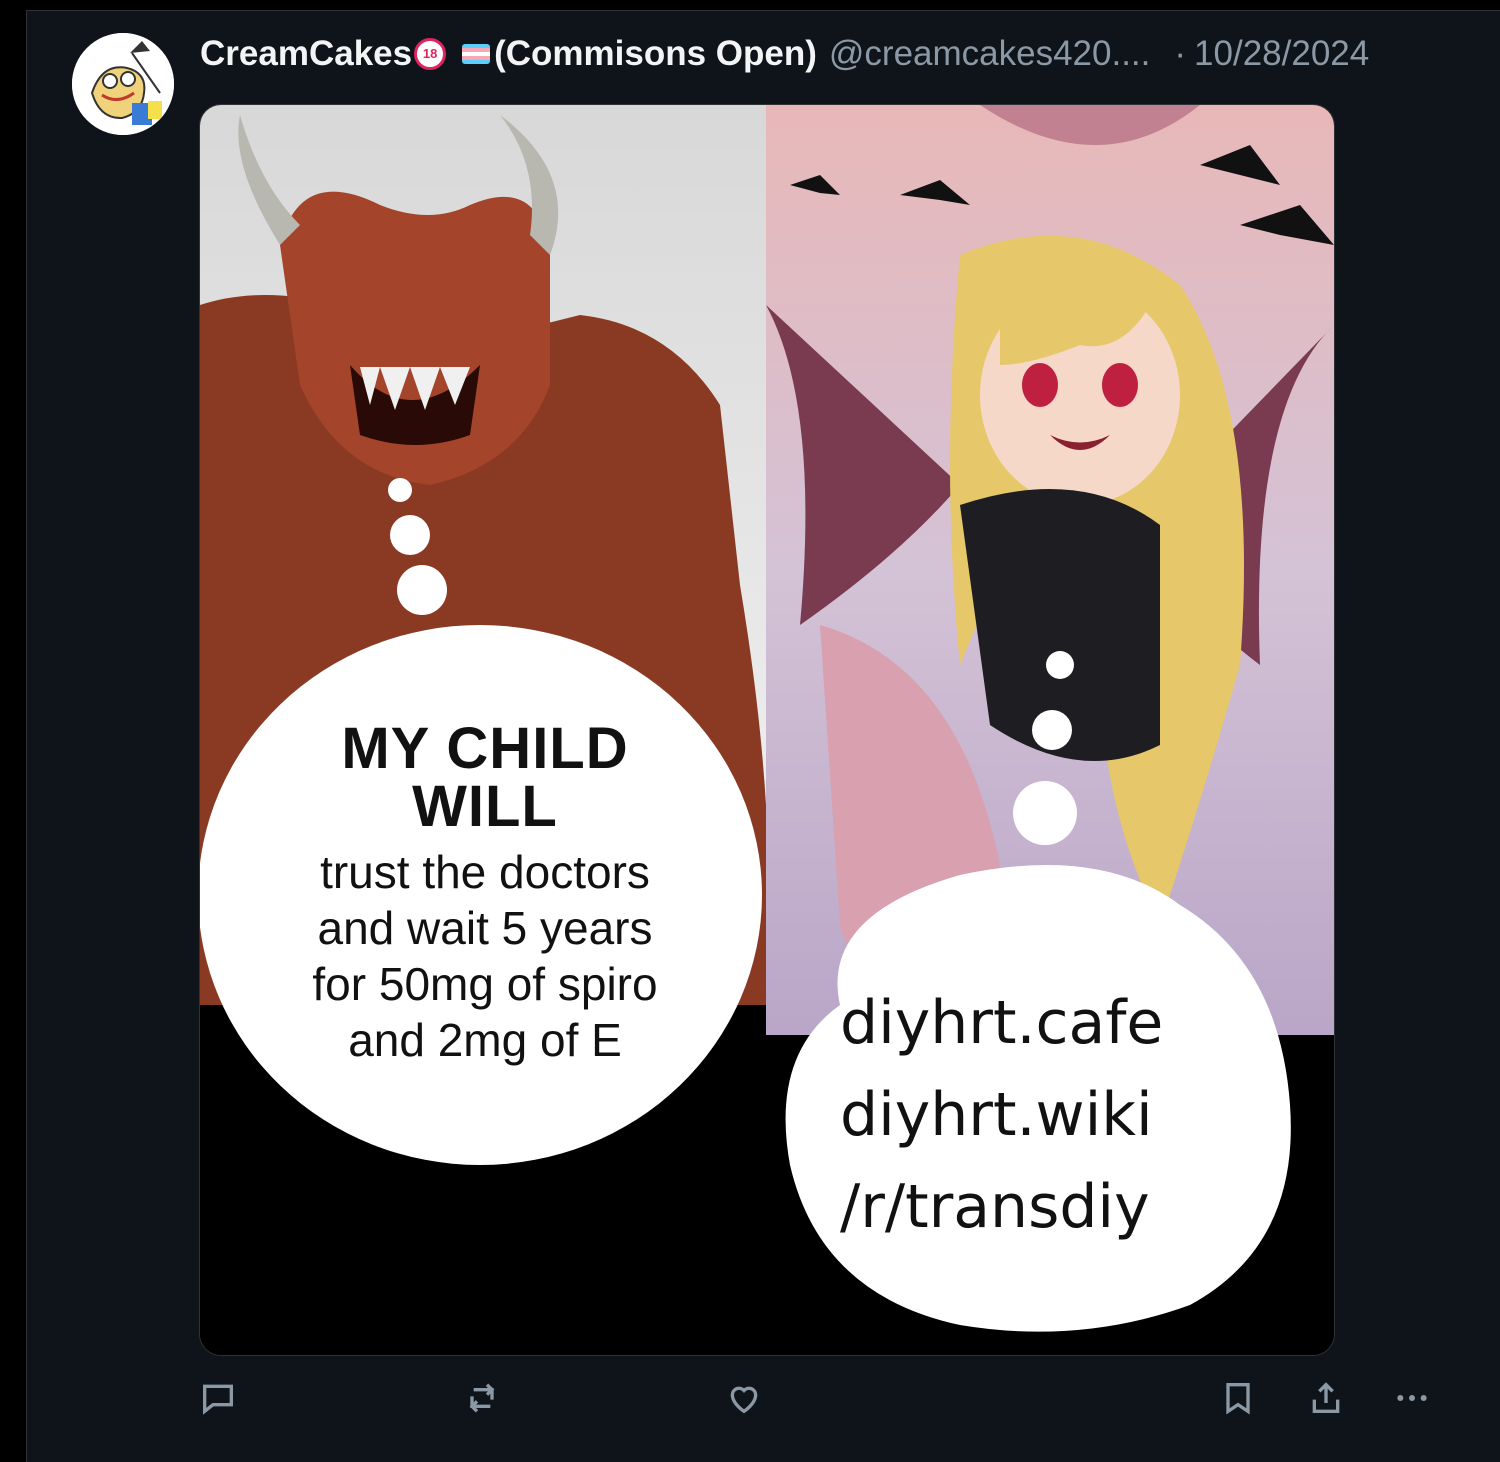  Describe the element at coordinates (485, 928) in the screenshot. I see `left-body-line: and wait 5 years` at that location.